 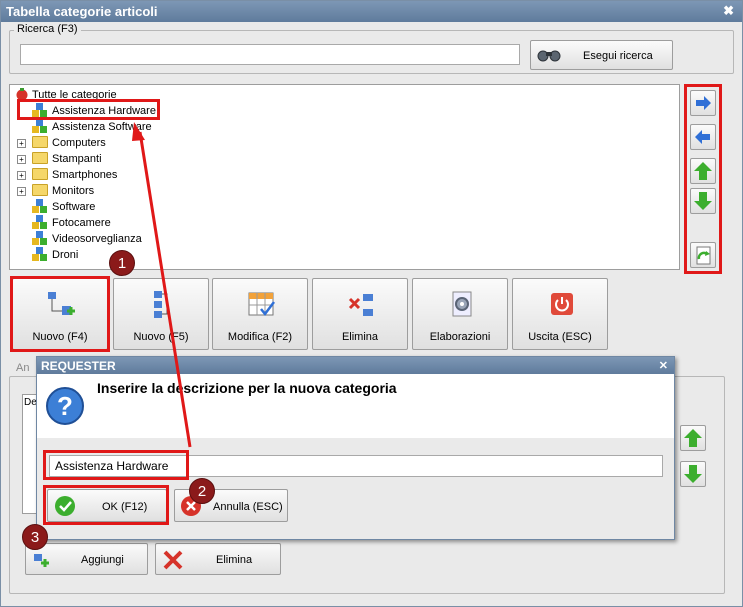 What do you see at coordinates (35, 537) in the screenshot?
I see `annotation-badge-3: 3` at bounding box center [35, 537].